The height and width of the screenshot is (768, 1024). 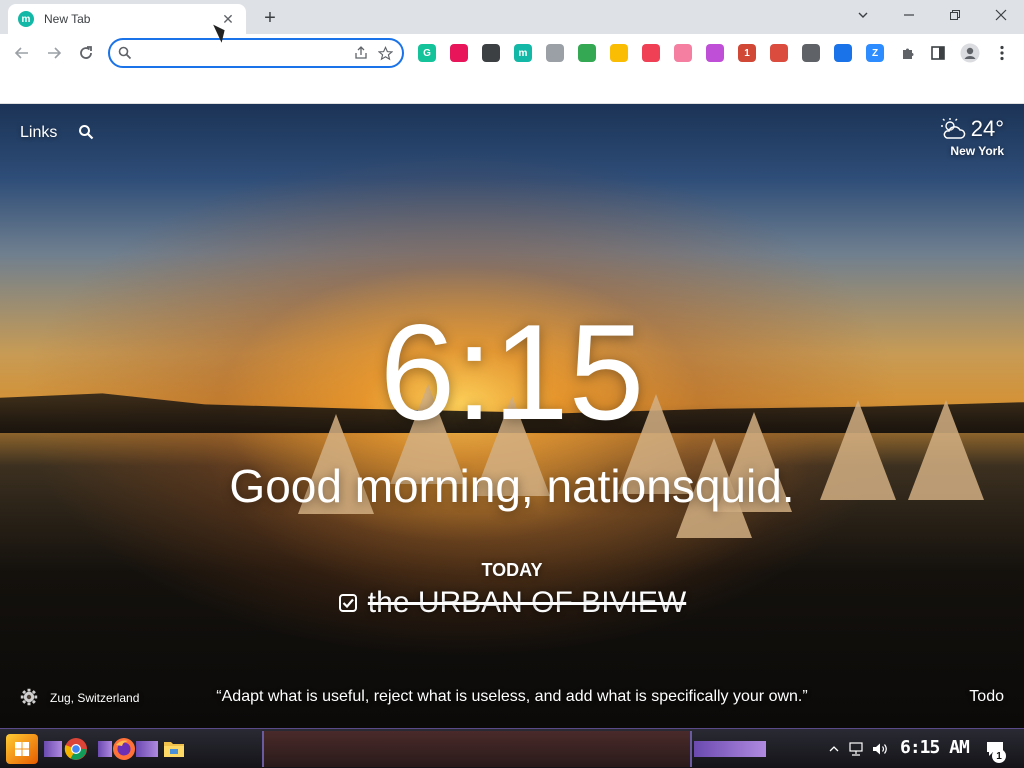 I want to click on menu-kebab-icon, so click(x=1002, y=53).